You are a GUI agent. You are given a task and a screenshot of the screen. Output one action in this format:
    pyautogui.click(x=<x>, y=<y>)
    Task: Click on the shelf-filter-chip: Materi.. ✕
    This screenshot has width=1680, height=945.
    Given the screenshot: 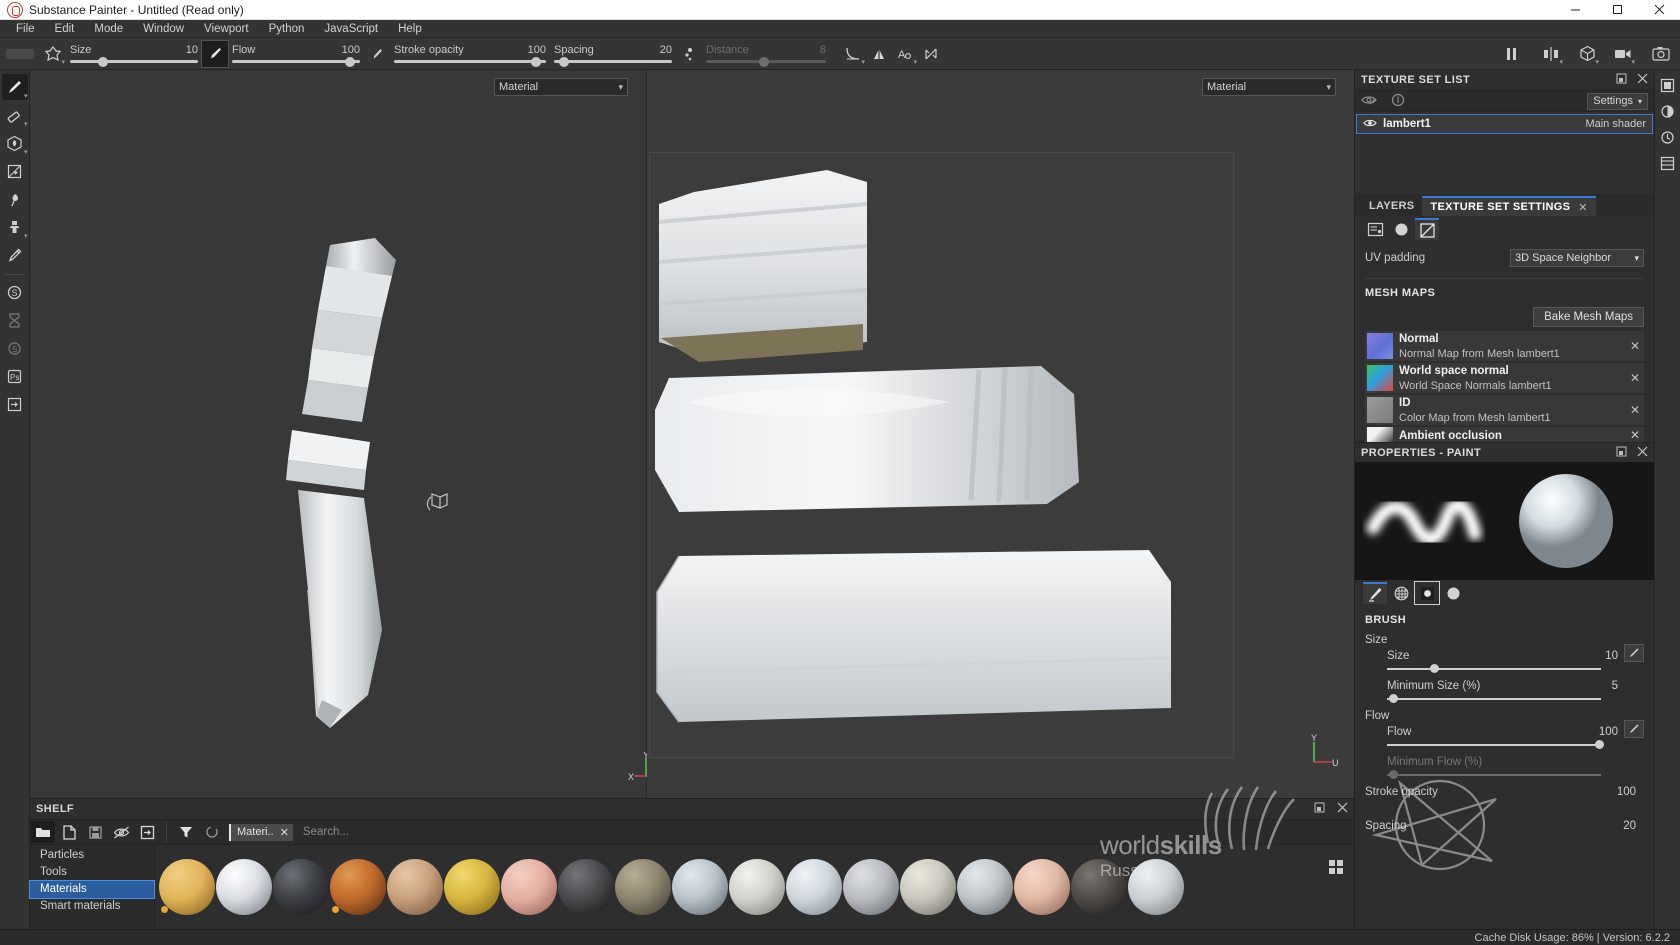 What is the action you would take?
    pyautogui.click(x=261, y=832)
    